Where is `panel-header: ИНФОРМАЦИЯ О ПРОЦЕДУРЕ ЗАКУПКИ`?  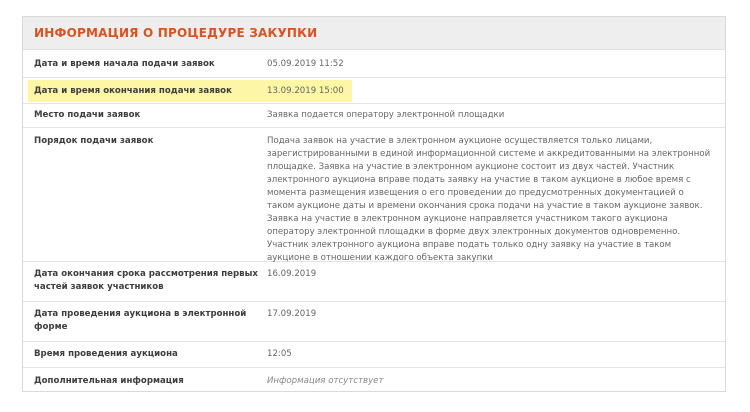 panel-header: ИНФОРМАЦИЯ О ПРОЦЕДУРЕ ЗАКУПКИ is located at coordinates (374, 33).